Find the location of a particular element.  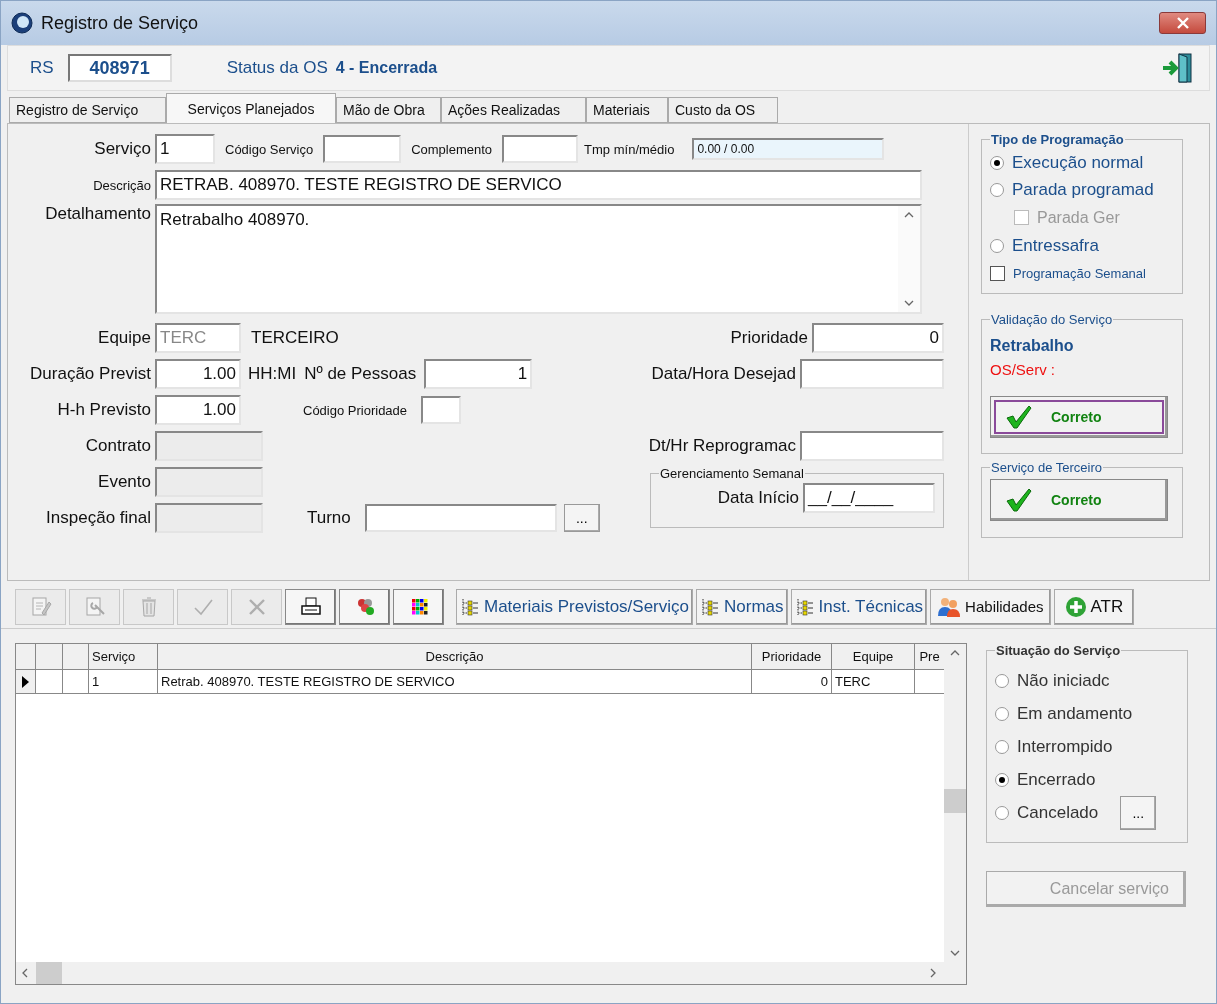

field-label: Duração Previst is located at coordinates (90, 374).